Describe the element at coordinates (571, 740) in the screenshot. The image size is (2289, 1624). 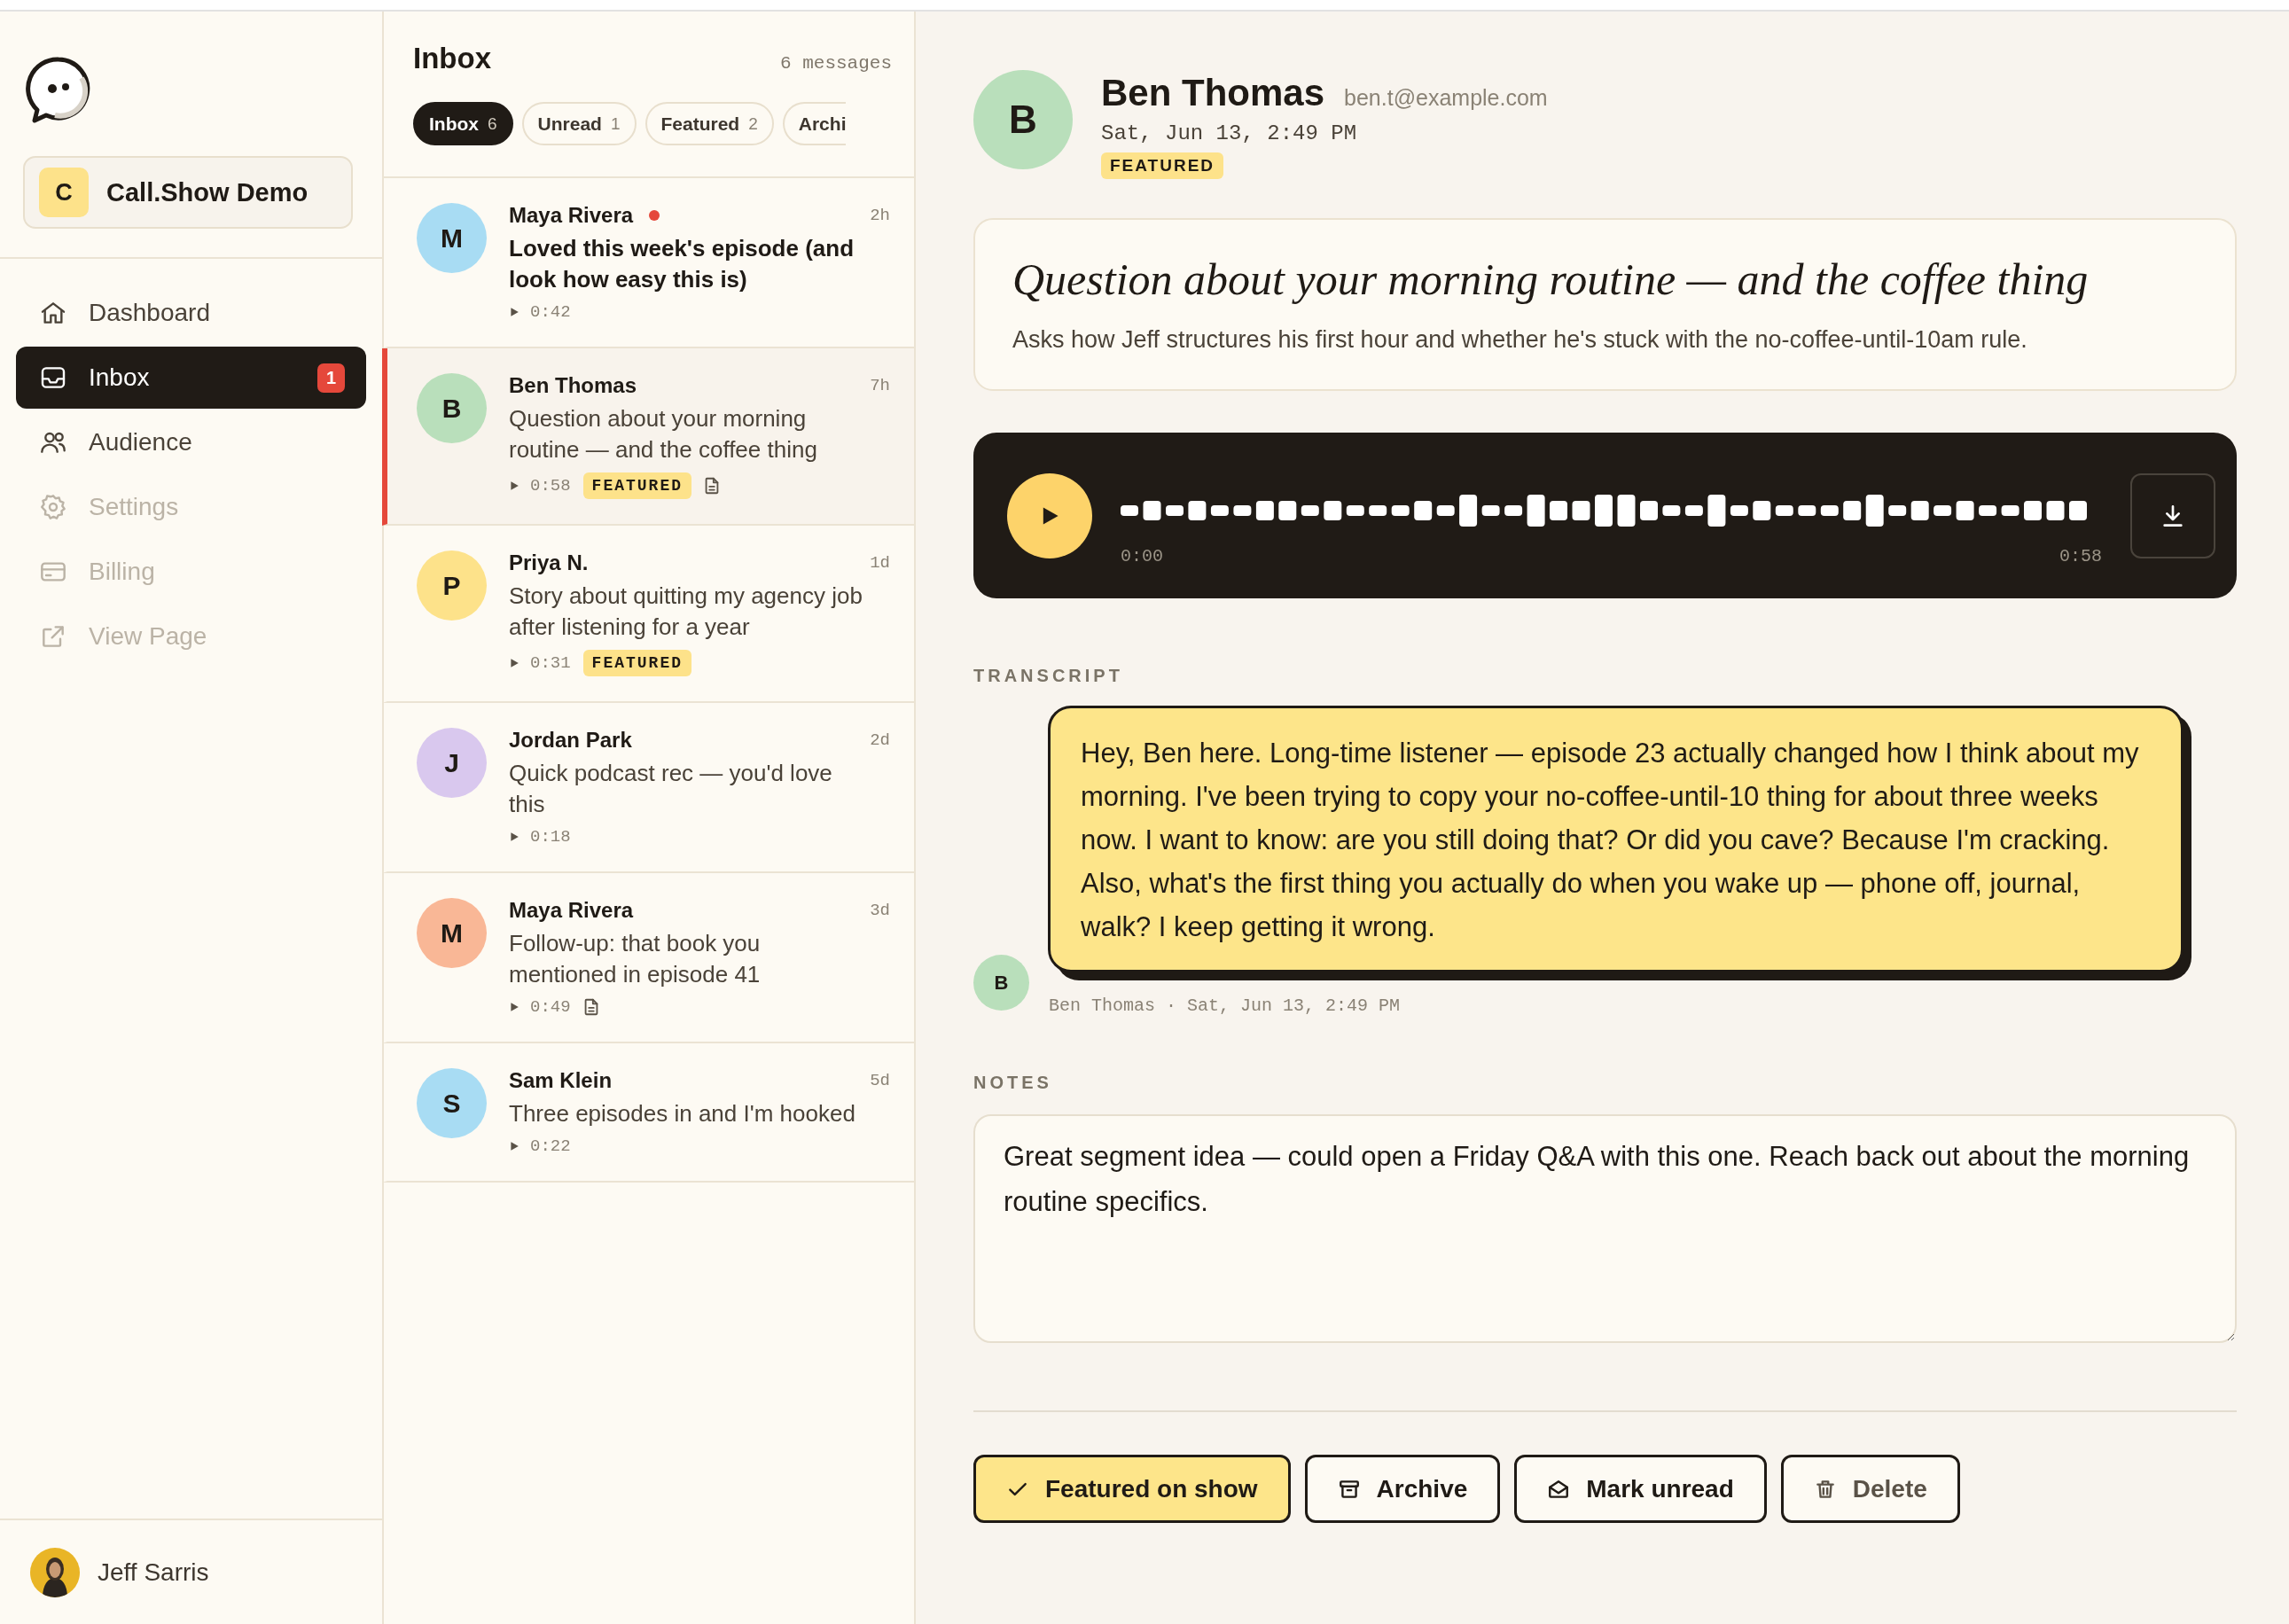
I see `sender-name: Jordan Park` at that location.